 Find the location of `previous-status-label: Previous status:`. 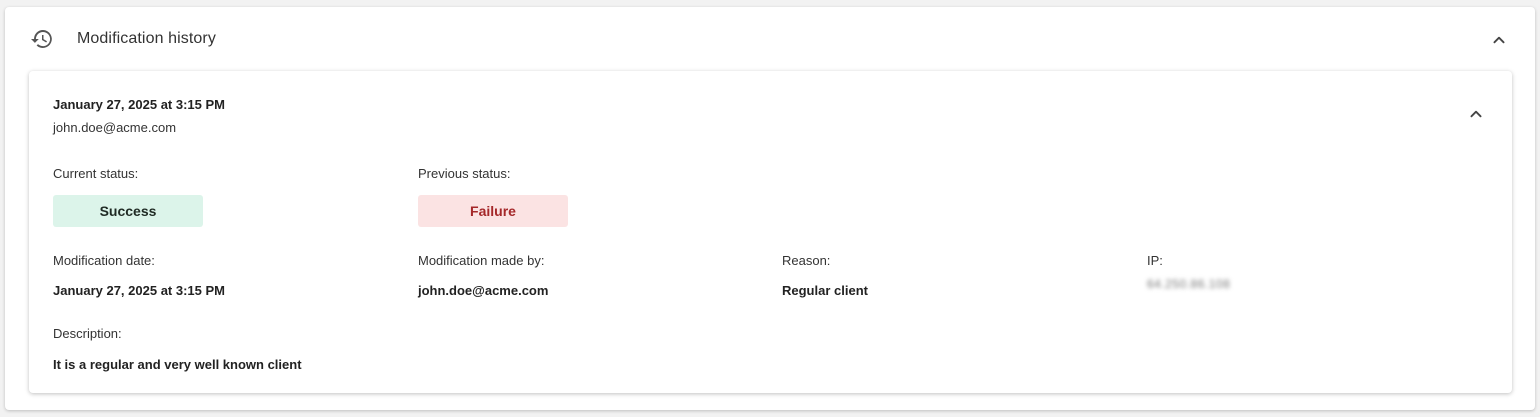

previous-status-label: Previous status: is located at coordinates (464, 173).